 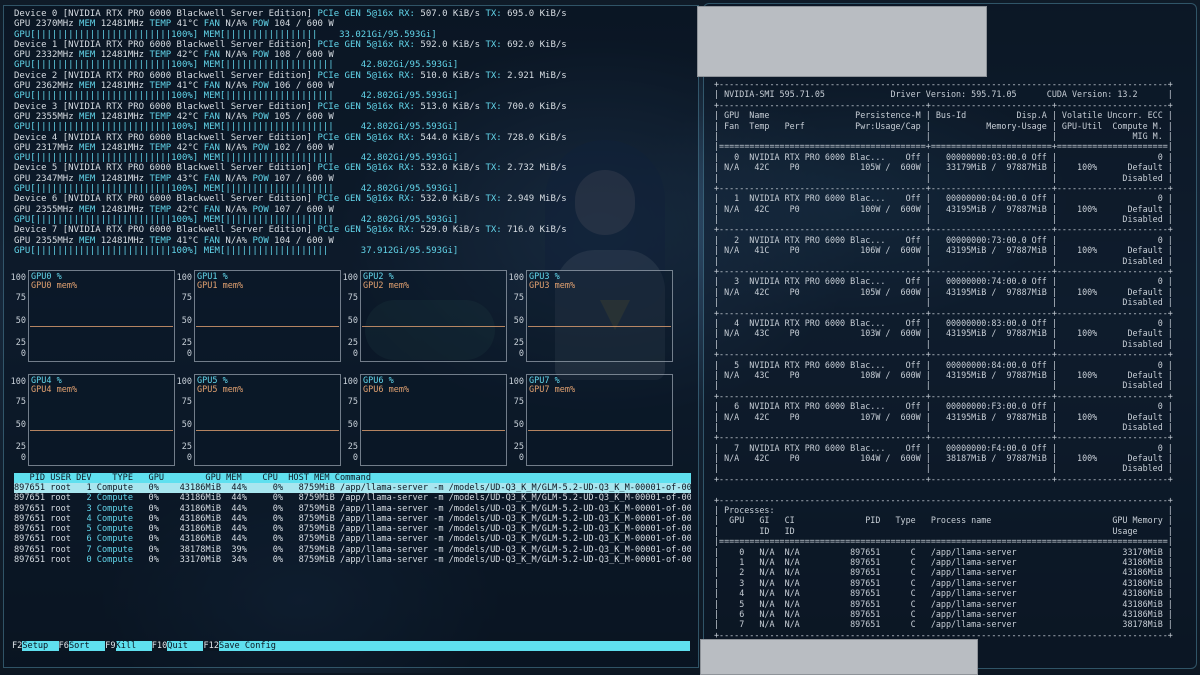 I want to click on process-host-mem: 8759MiB, so click(x=317, y=560).